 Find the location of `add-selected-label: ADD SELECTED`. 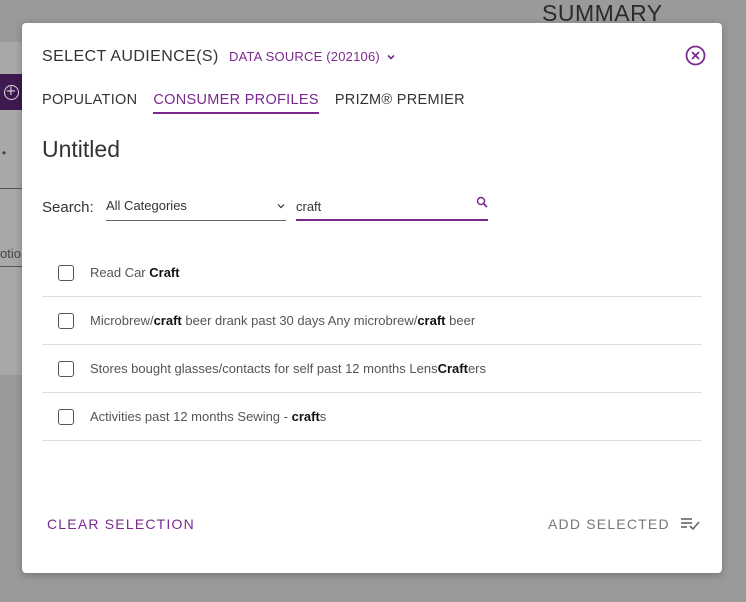

add-selected-label: ADD SELECTED is located at coordinates (609, 524).